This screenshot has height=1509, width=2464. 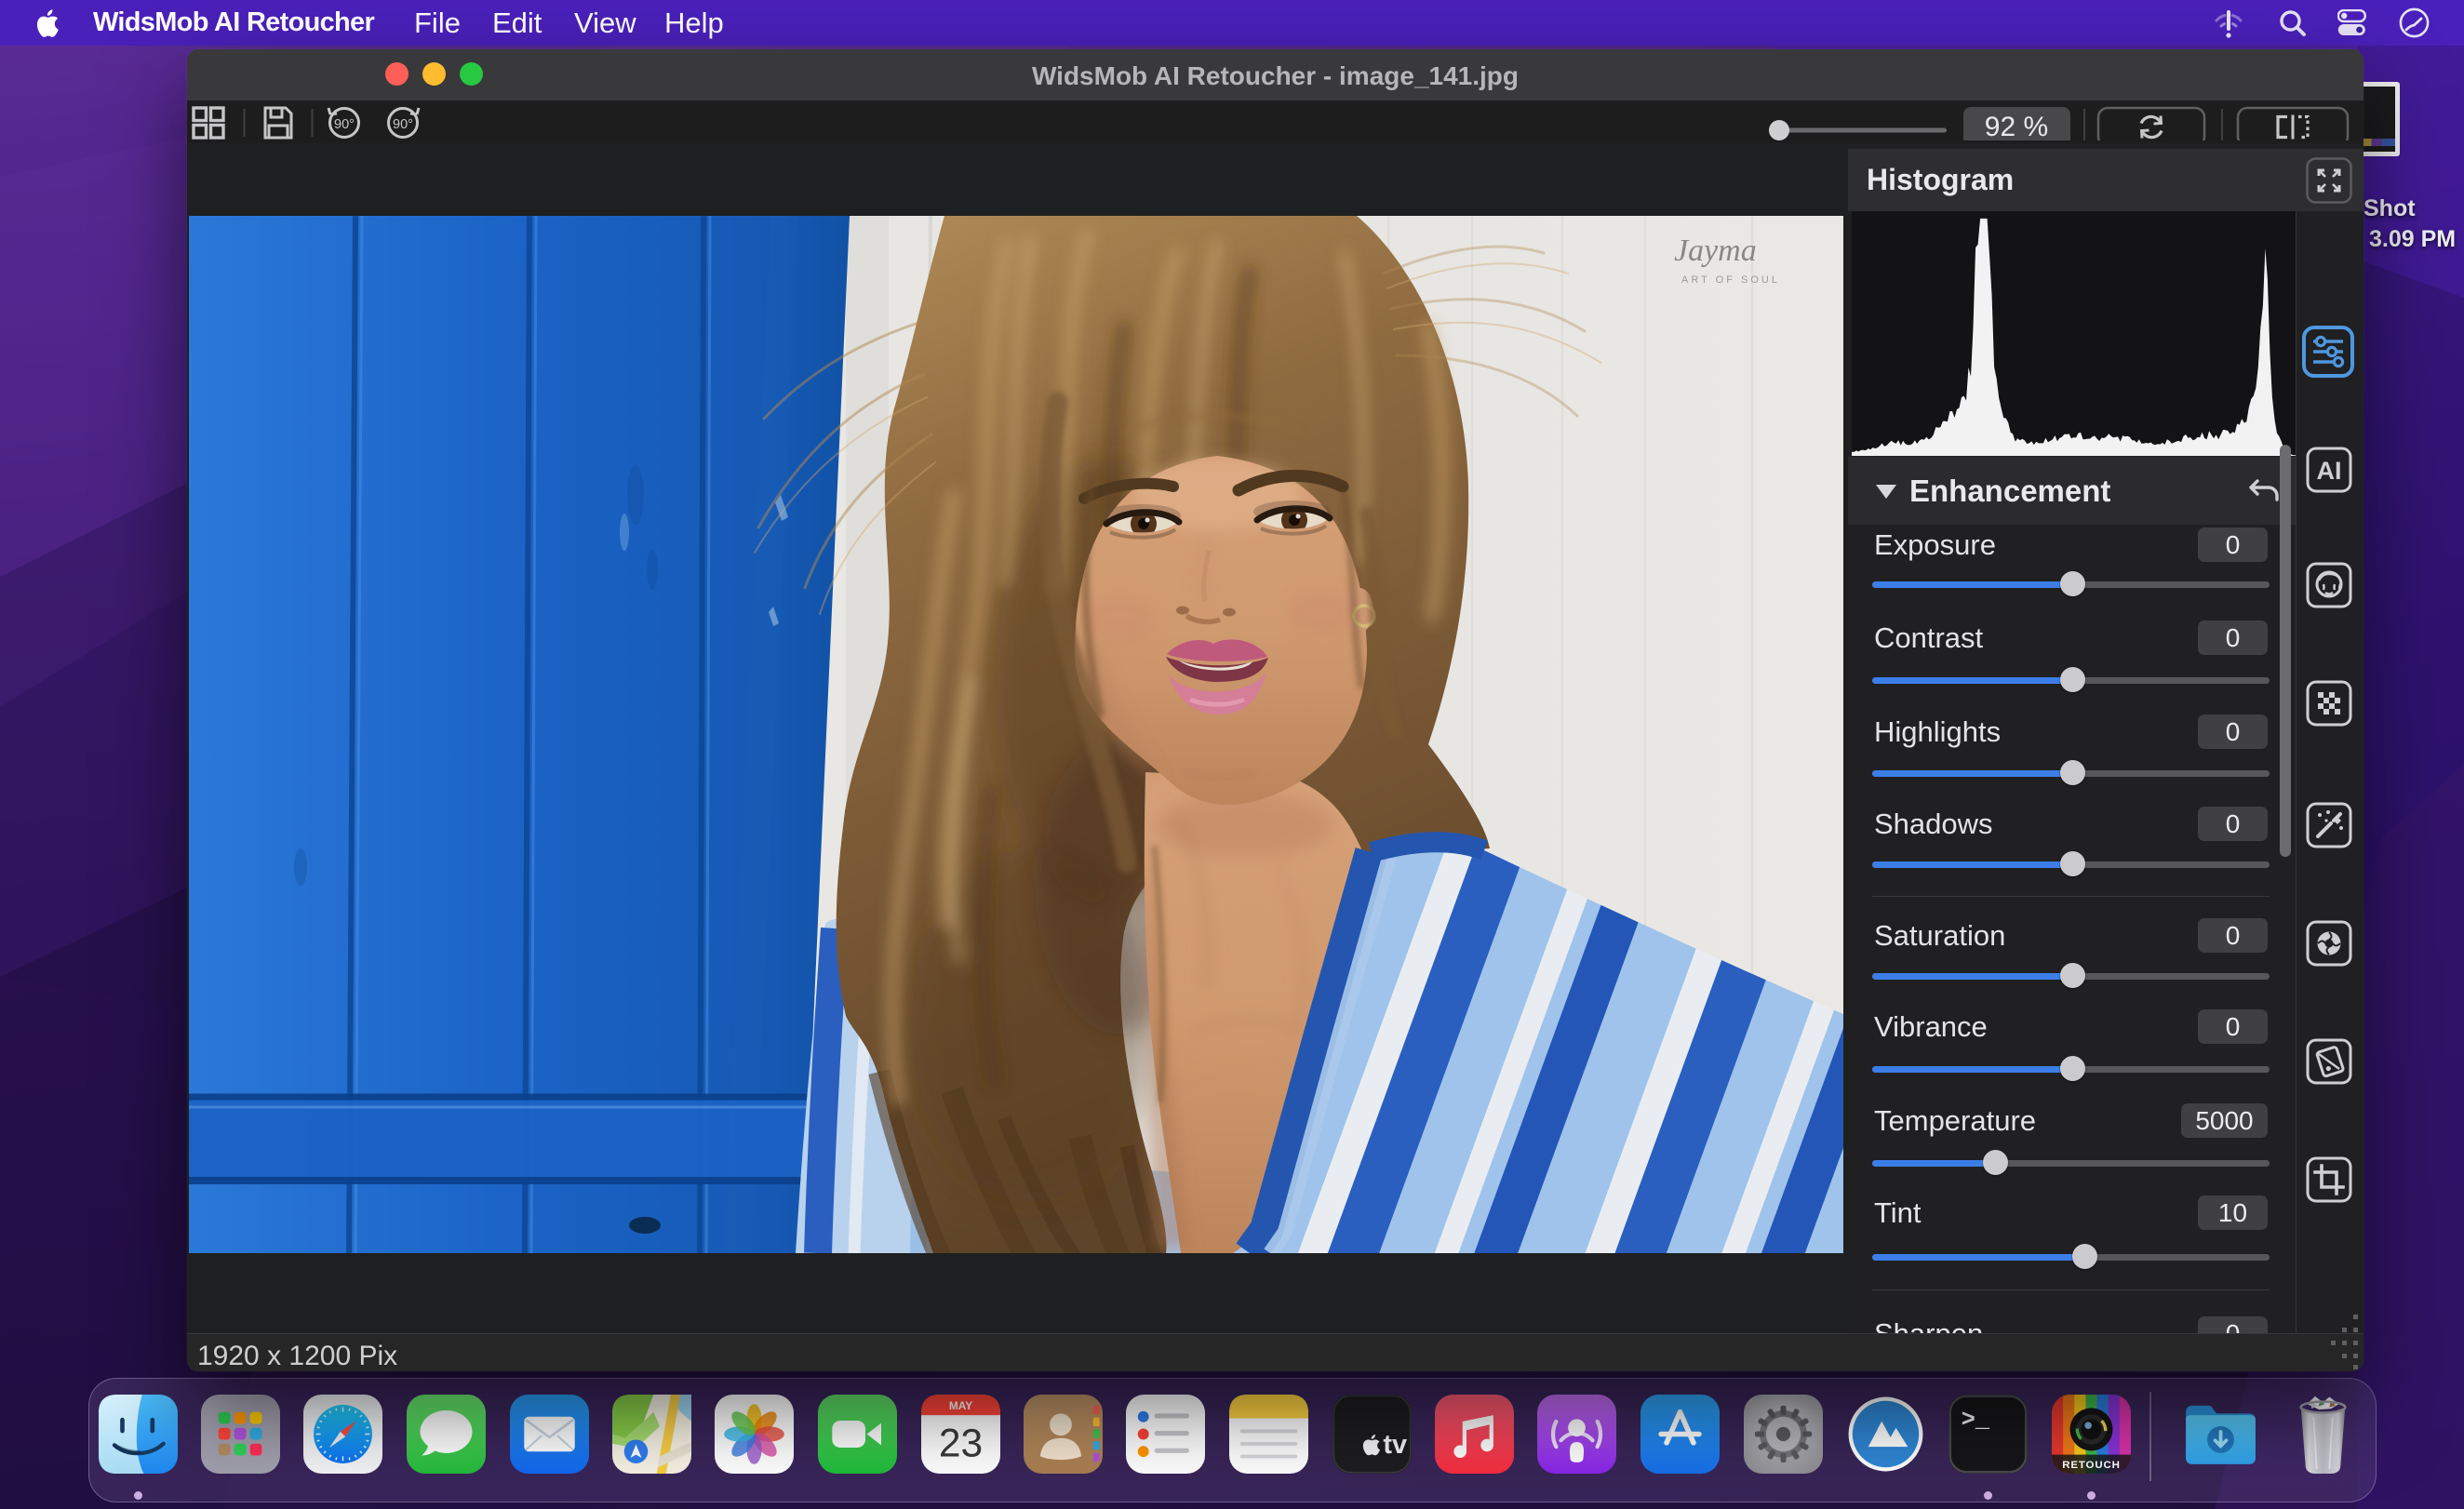 What do you see at coordinates (2091, 1465) in the screenshot?
I see `svg-text: RETOUCH` at bounding box center [2091, 1465].